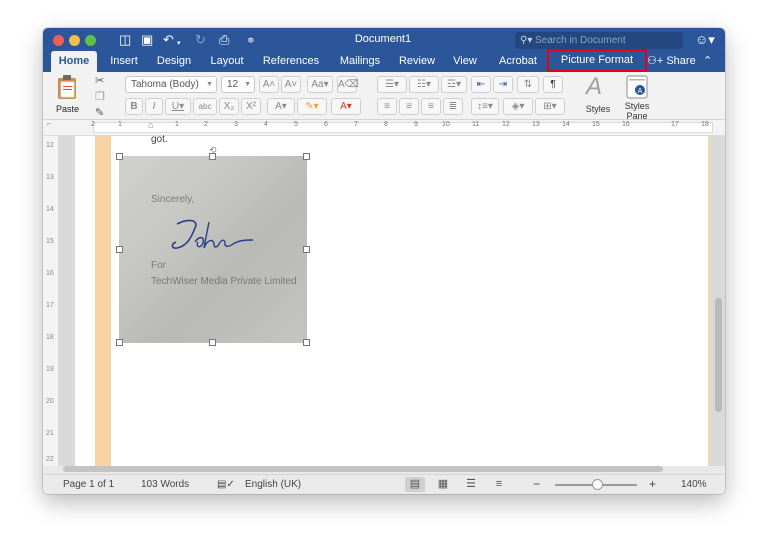 The height and width of the screenshot is (550, 768). Describe the element at coordinates (580, 40) in the screenshot. I see `search-placeholder: Search in Document` at that location.